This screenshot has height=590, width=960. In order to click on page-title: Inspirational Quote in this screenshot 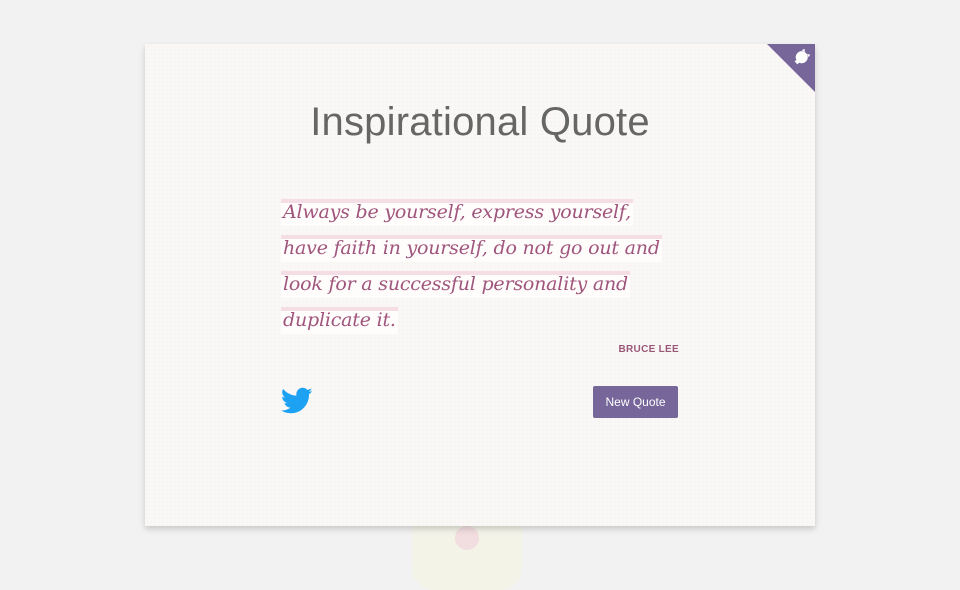, I will do `click(480, 122)`.